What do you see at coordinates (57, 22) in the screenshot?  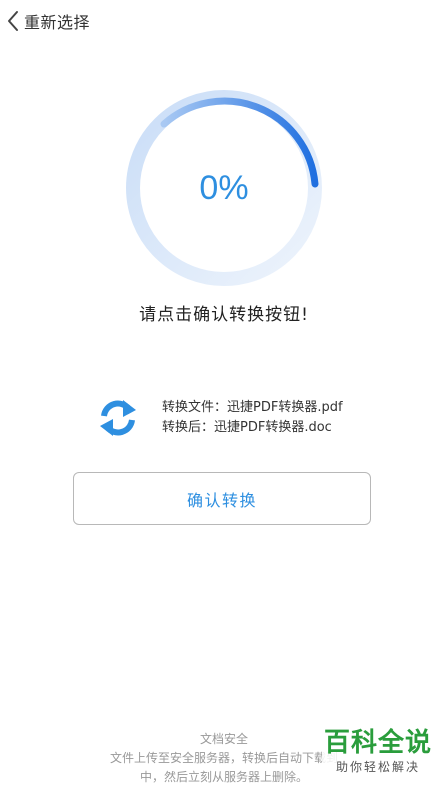 I see `back-button-label: 重新选择` at bounding box center [57, 22].